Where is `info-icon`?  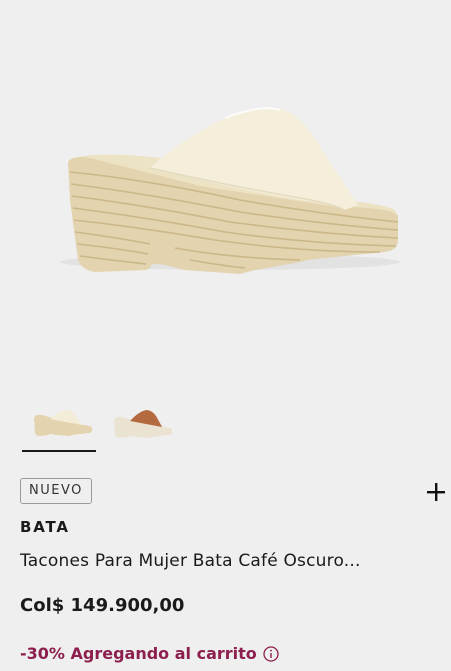
info-icon is located at coordinates (271, 653).